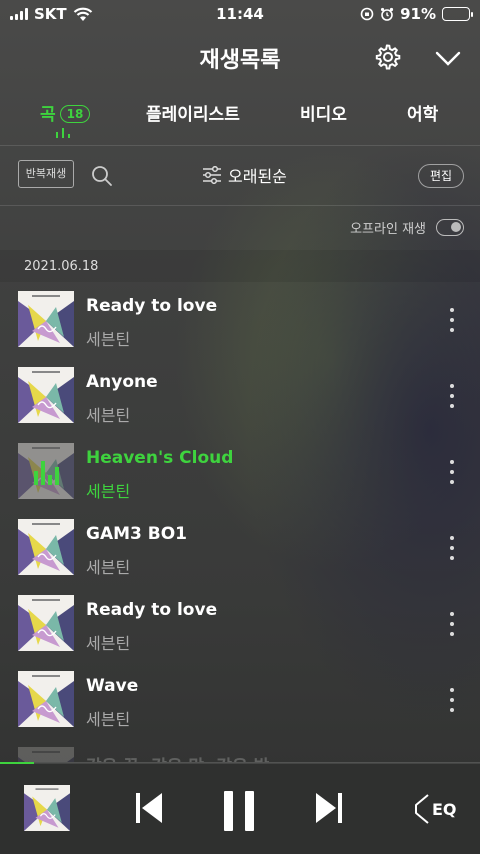 Image resolution: width=480 pixels, height=854 pixels. I want to click on sort-button: 오래된순, so click(244, 175).